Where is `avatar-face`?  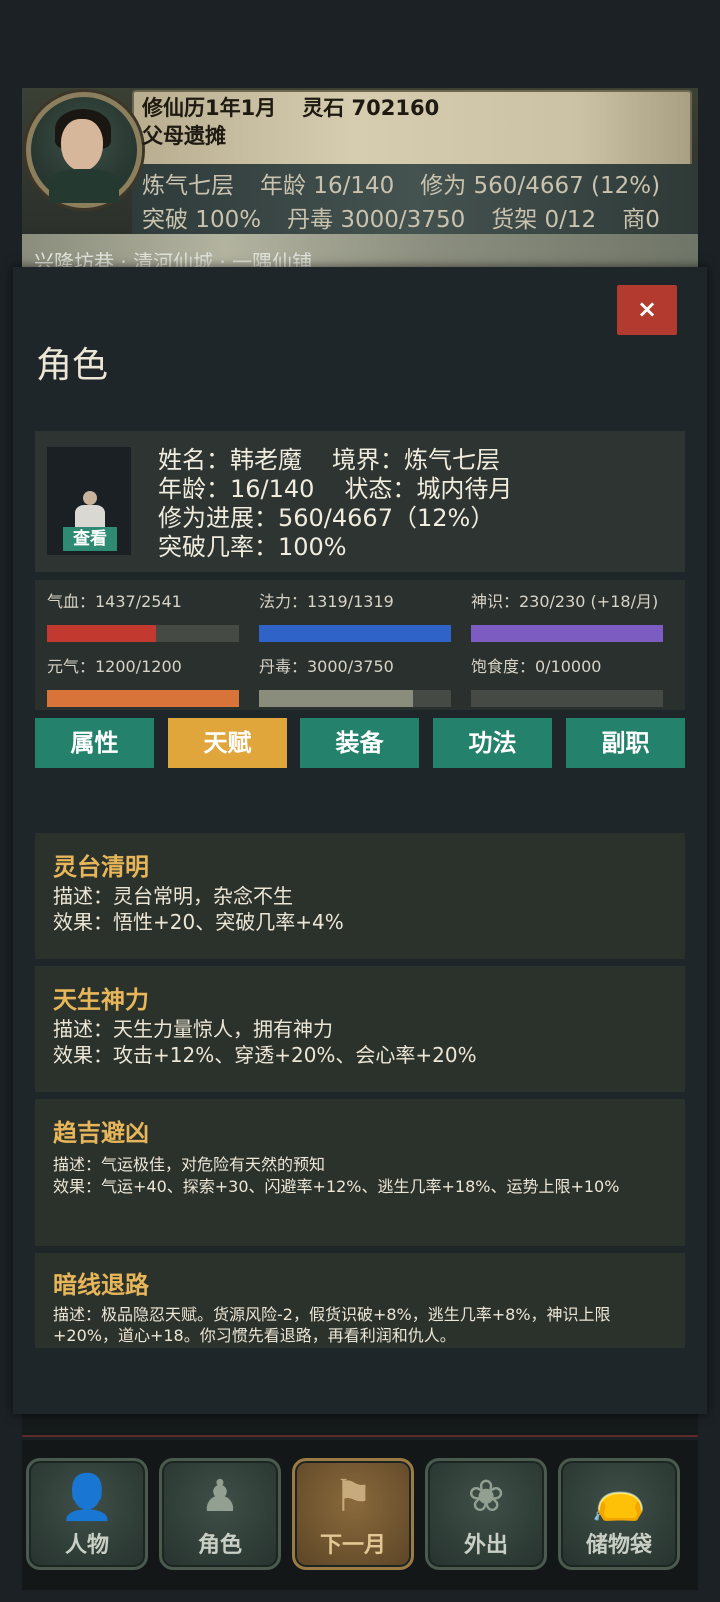 avatar-face is located at coordinates (82, 145).